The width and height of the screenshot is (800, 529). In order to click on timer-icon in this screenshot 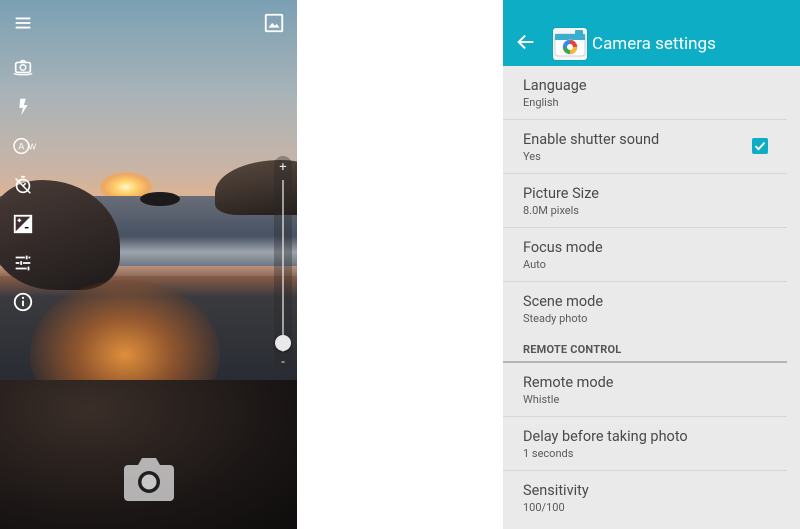, I will do `click(23, 185)`.